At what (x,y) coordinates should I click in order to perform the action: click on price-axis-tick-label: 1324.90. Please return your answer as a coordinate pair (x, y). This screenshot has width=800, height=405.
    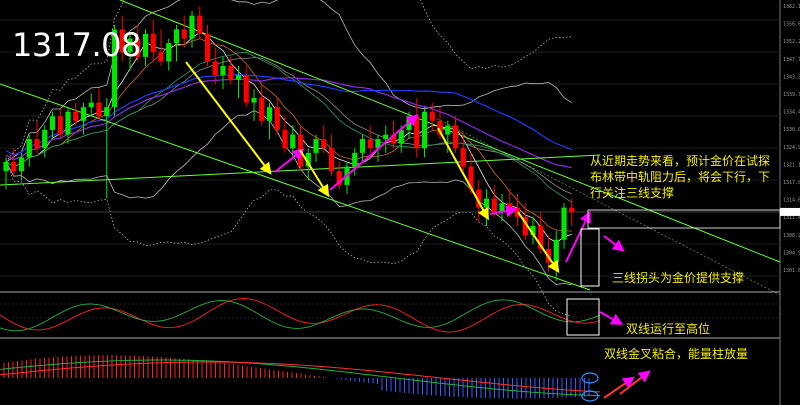
    Looking at the image, I should click on (791, 148).